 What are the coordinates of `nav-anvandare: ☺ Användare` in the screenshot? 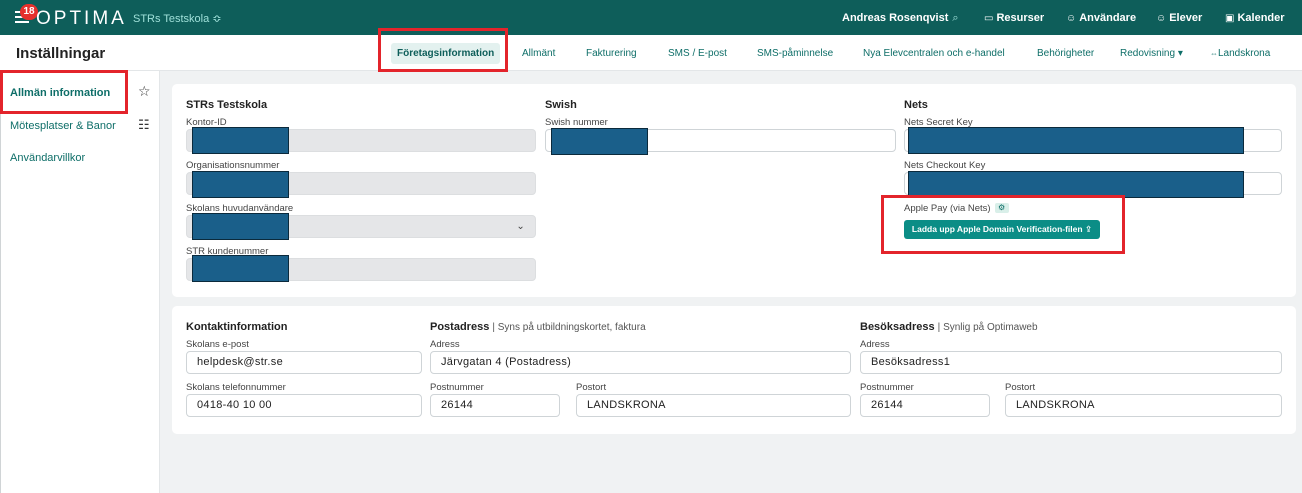 It's located at (1101, 18).